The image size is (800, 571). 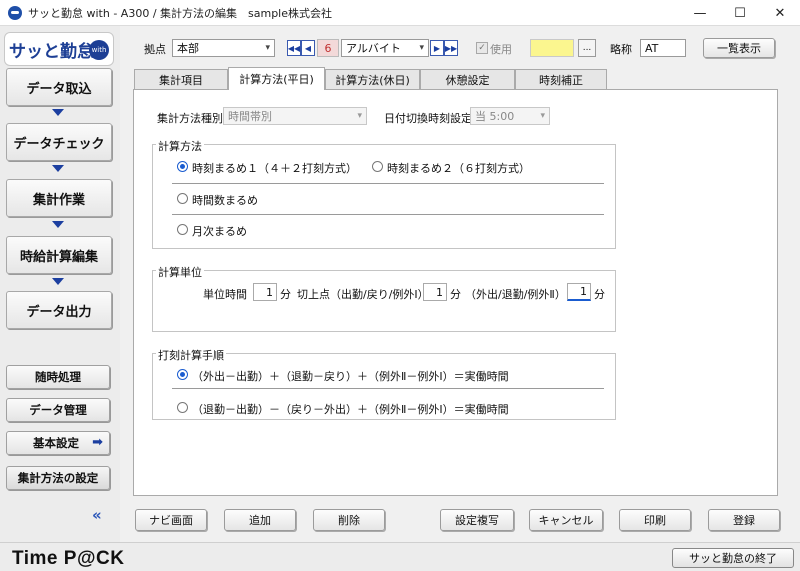 What do you see at coordinates (59, 87) in the screenshot?
I see `nav-data-import-button: データ取込` at bounding box center [59, 87].